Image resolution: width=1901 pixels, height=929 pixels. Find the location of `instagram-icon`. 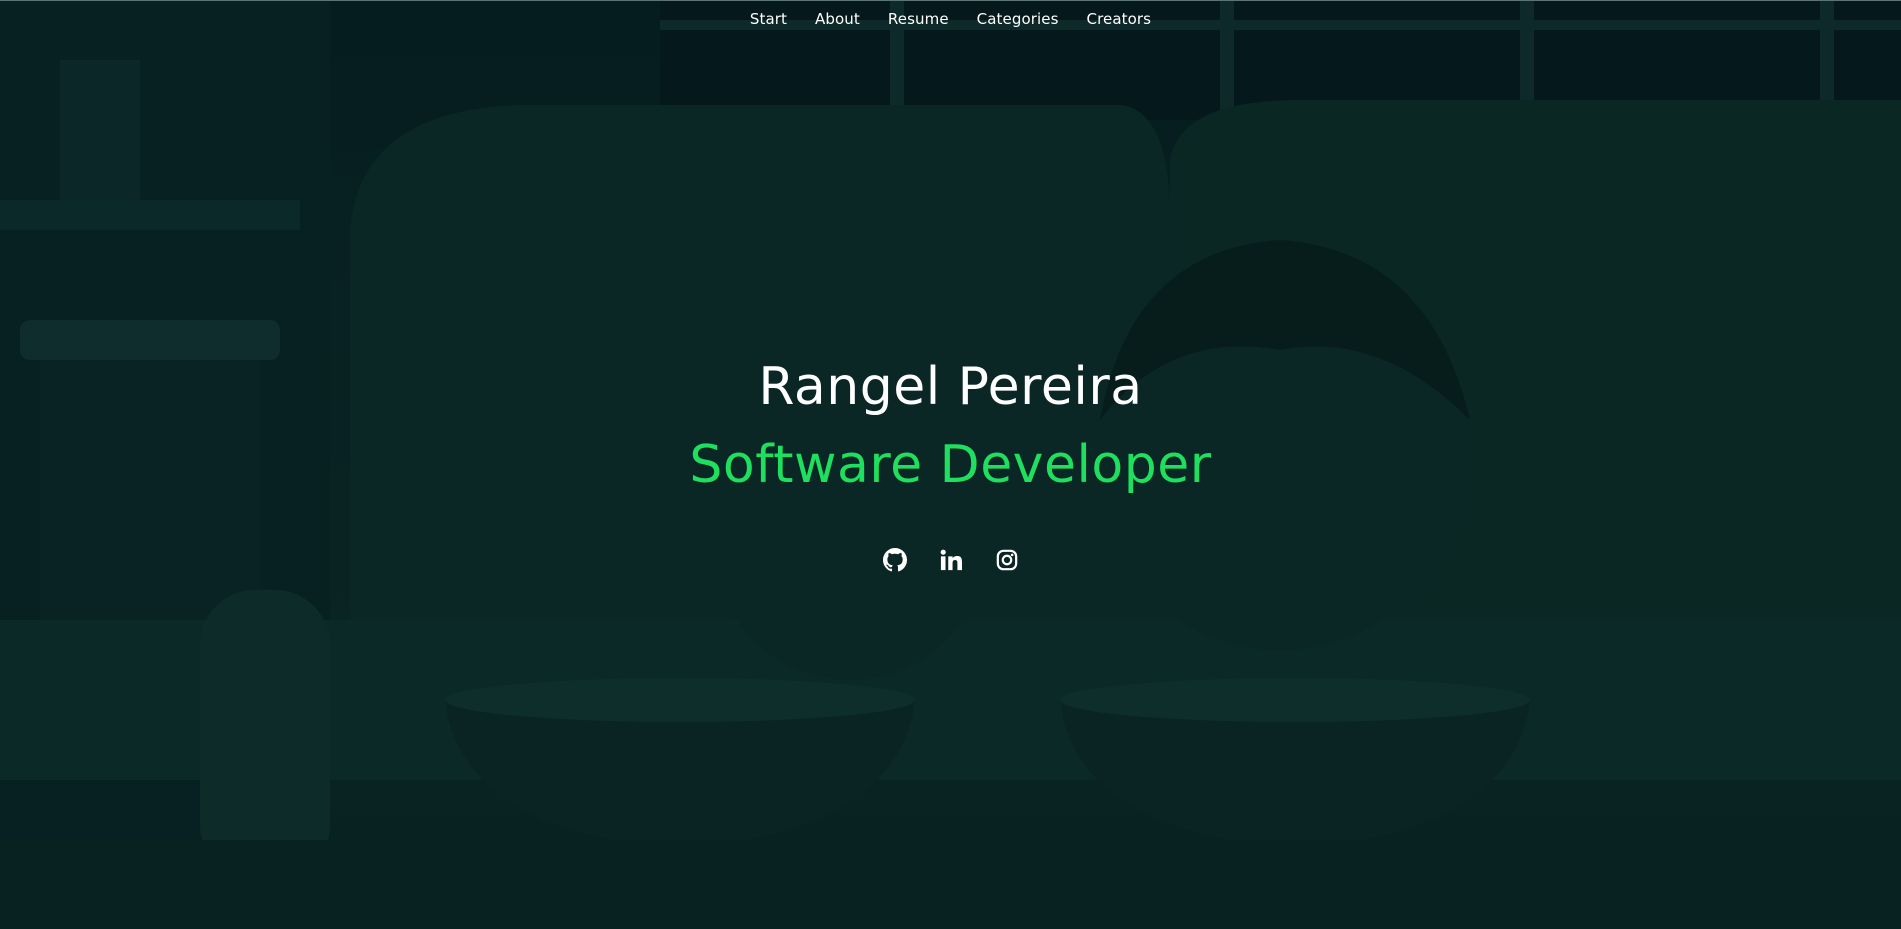

instagram-icon is located at coordinates (1006, 560).